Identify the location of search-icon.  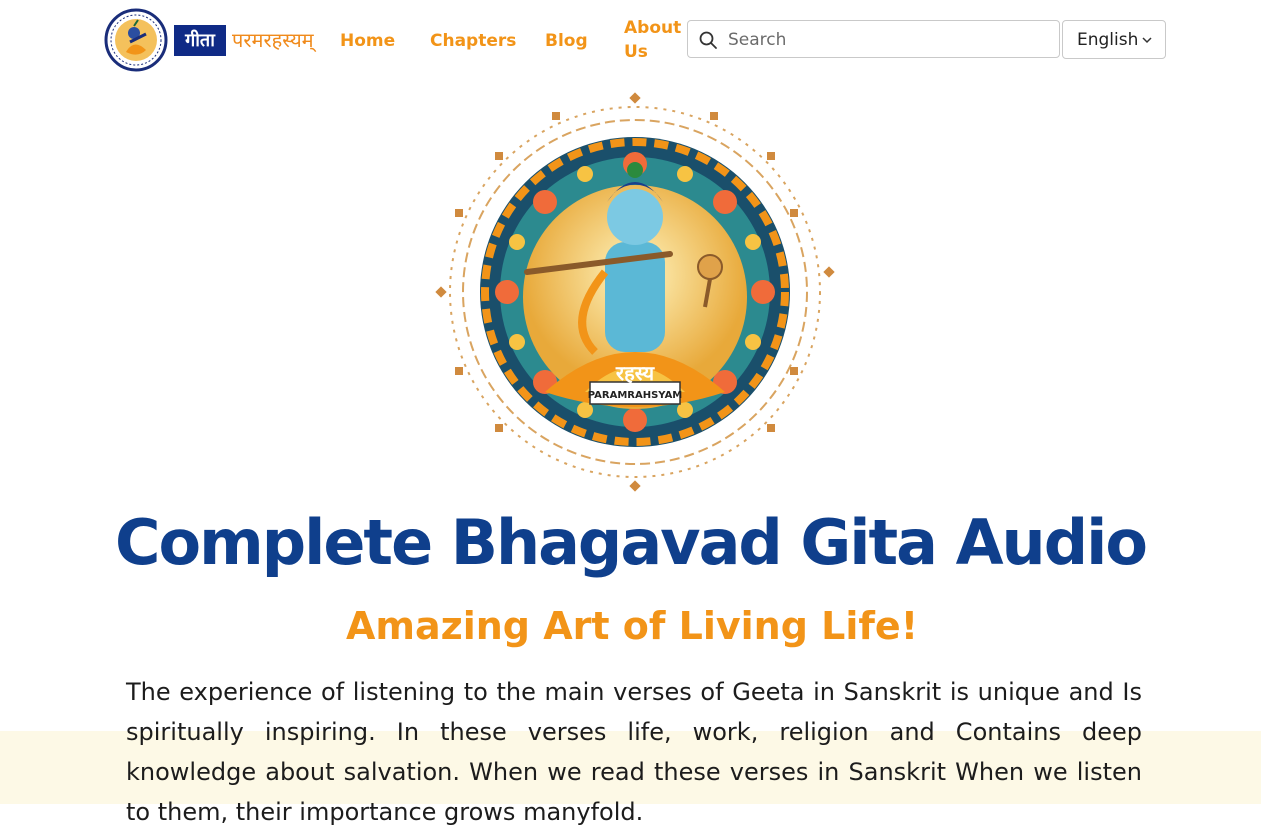
(708, 40).